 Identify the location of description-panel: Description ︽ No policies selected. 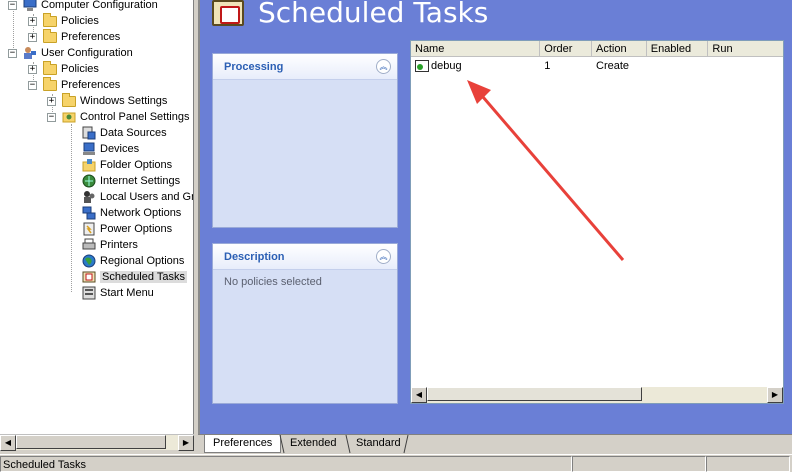
(305, 323).